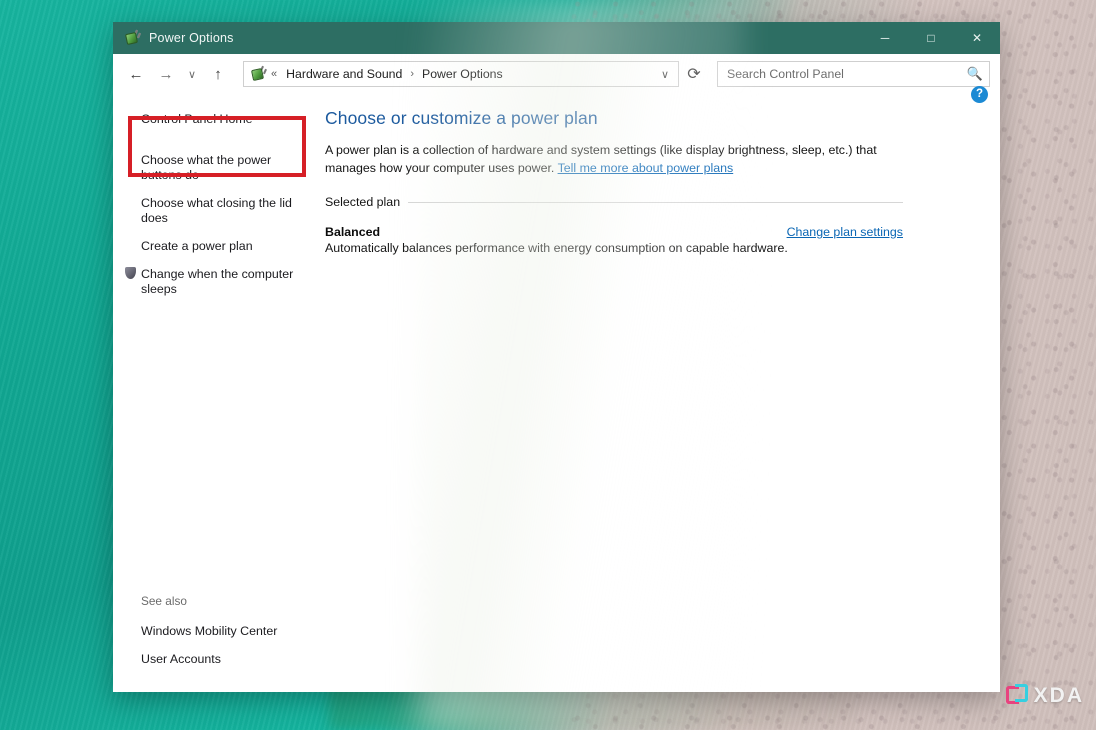 The image size is (1096, 730). I want to click on address-bar: « Hardware and Sound › Power Options ∨, so click(461, 74).